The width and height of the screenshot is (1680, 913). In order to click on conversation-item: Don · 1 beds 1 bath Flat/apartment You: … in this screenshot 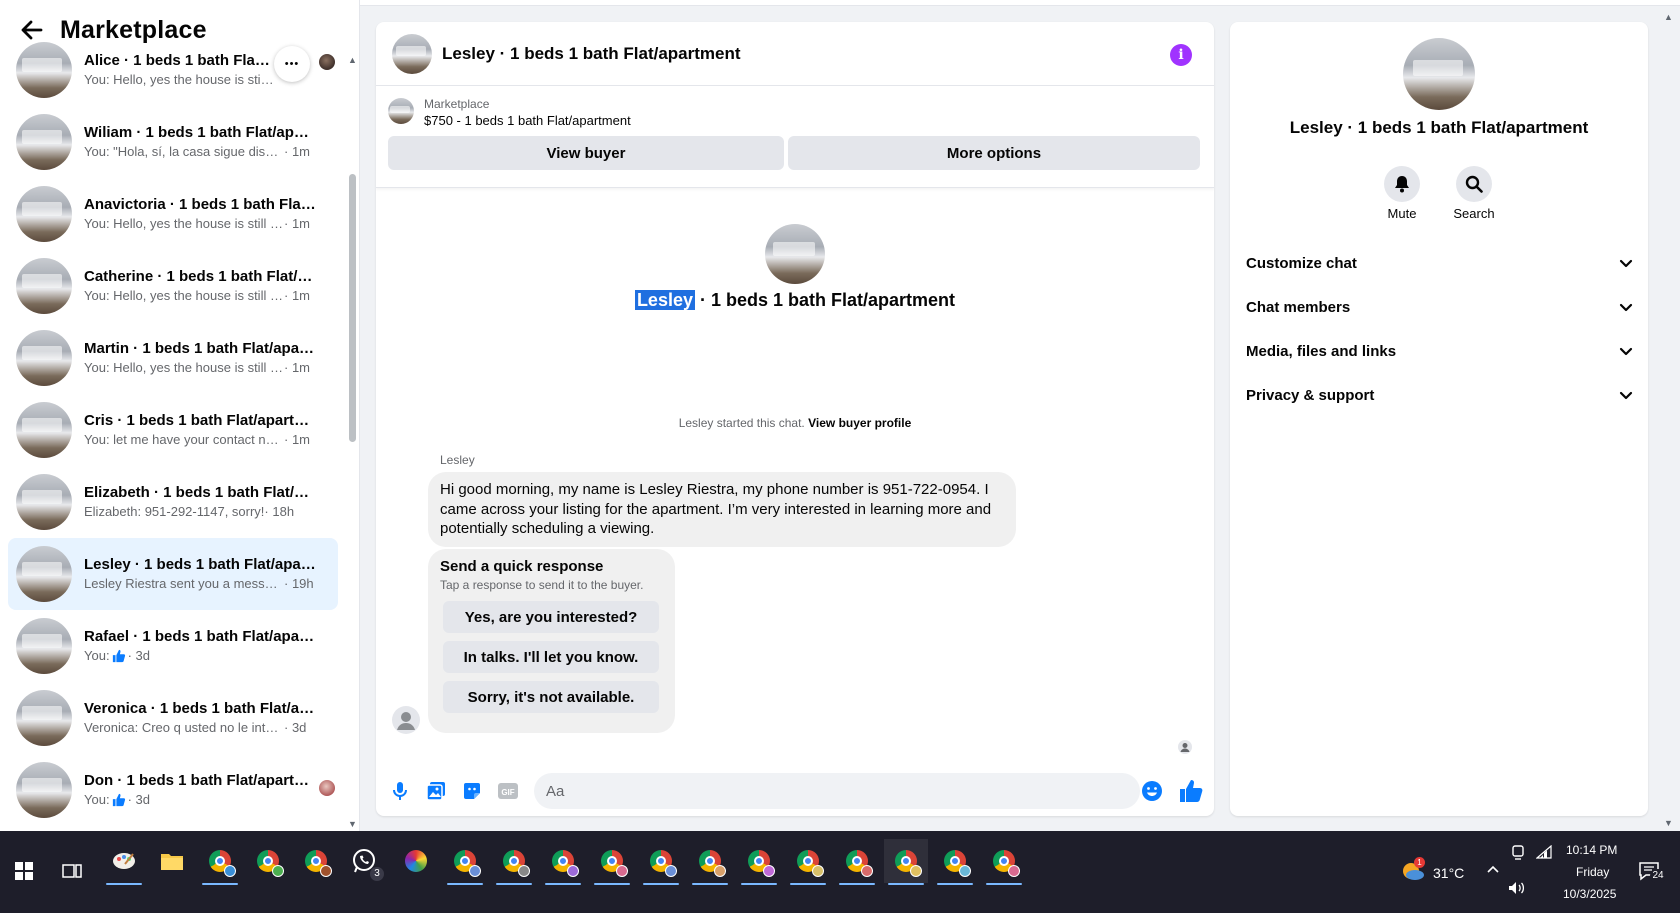, I will do `click(173, 790)`.